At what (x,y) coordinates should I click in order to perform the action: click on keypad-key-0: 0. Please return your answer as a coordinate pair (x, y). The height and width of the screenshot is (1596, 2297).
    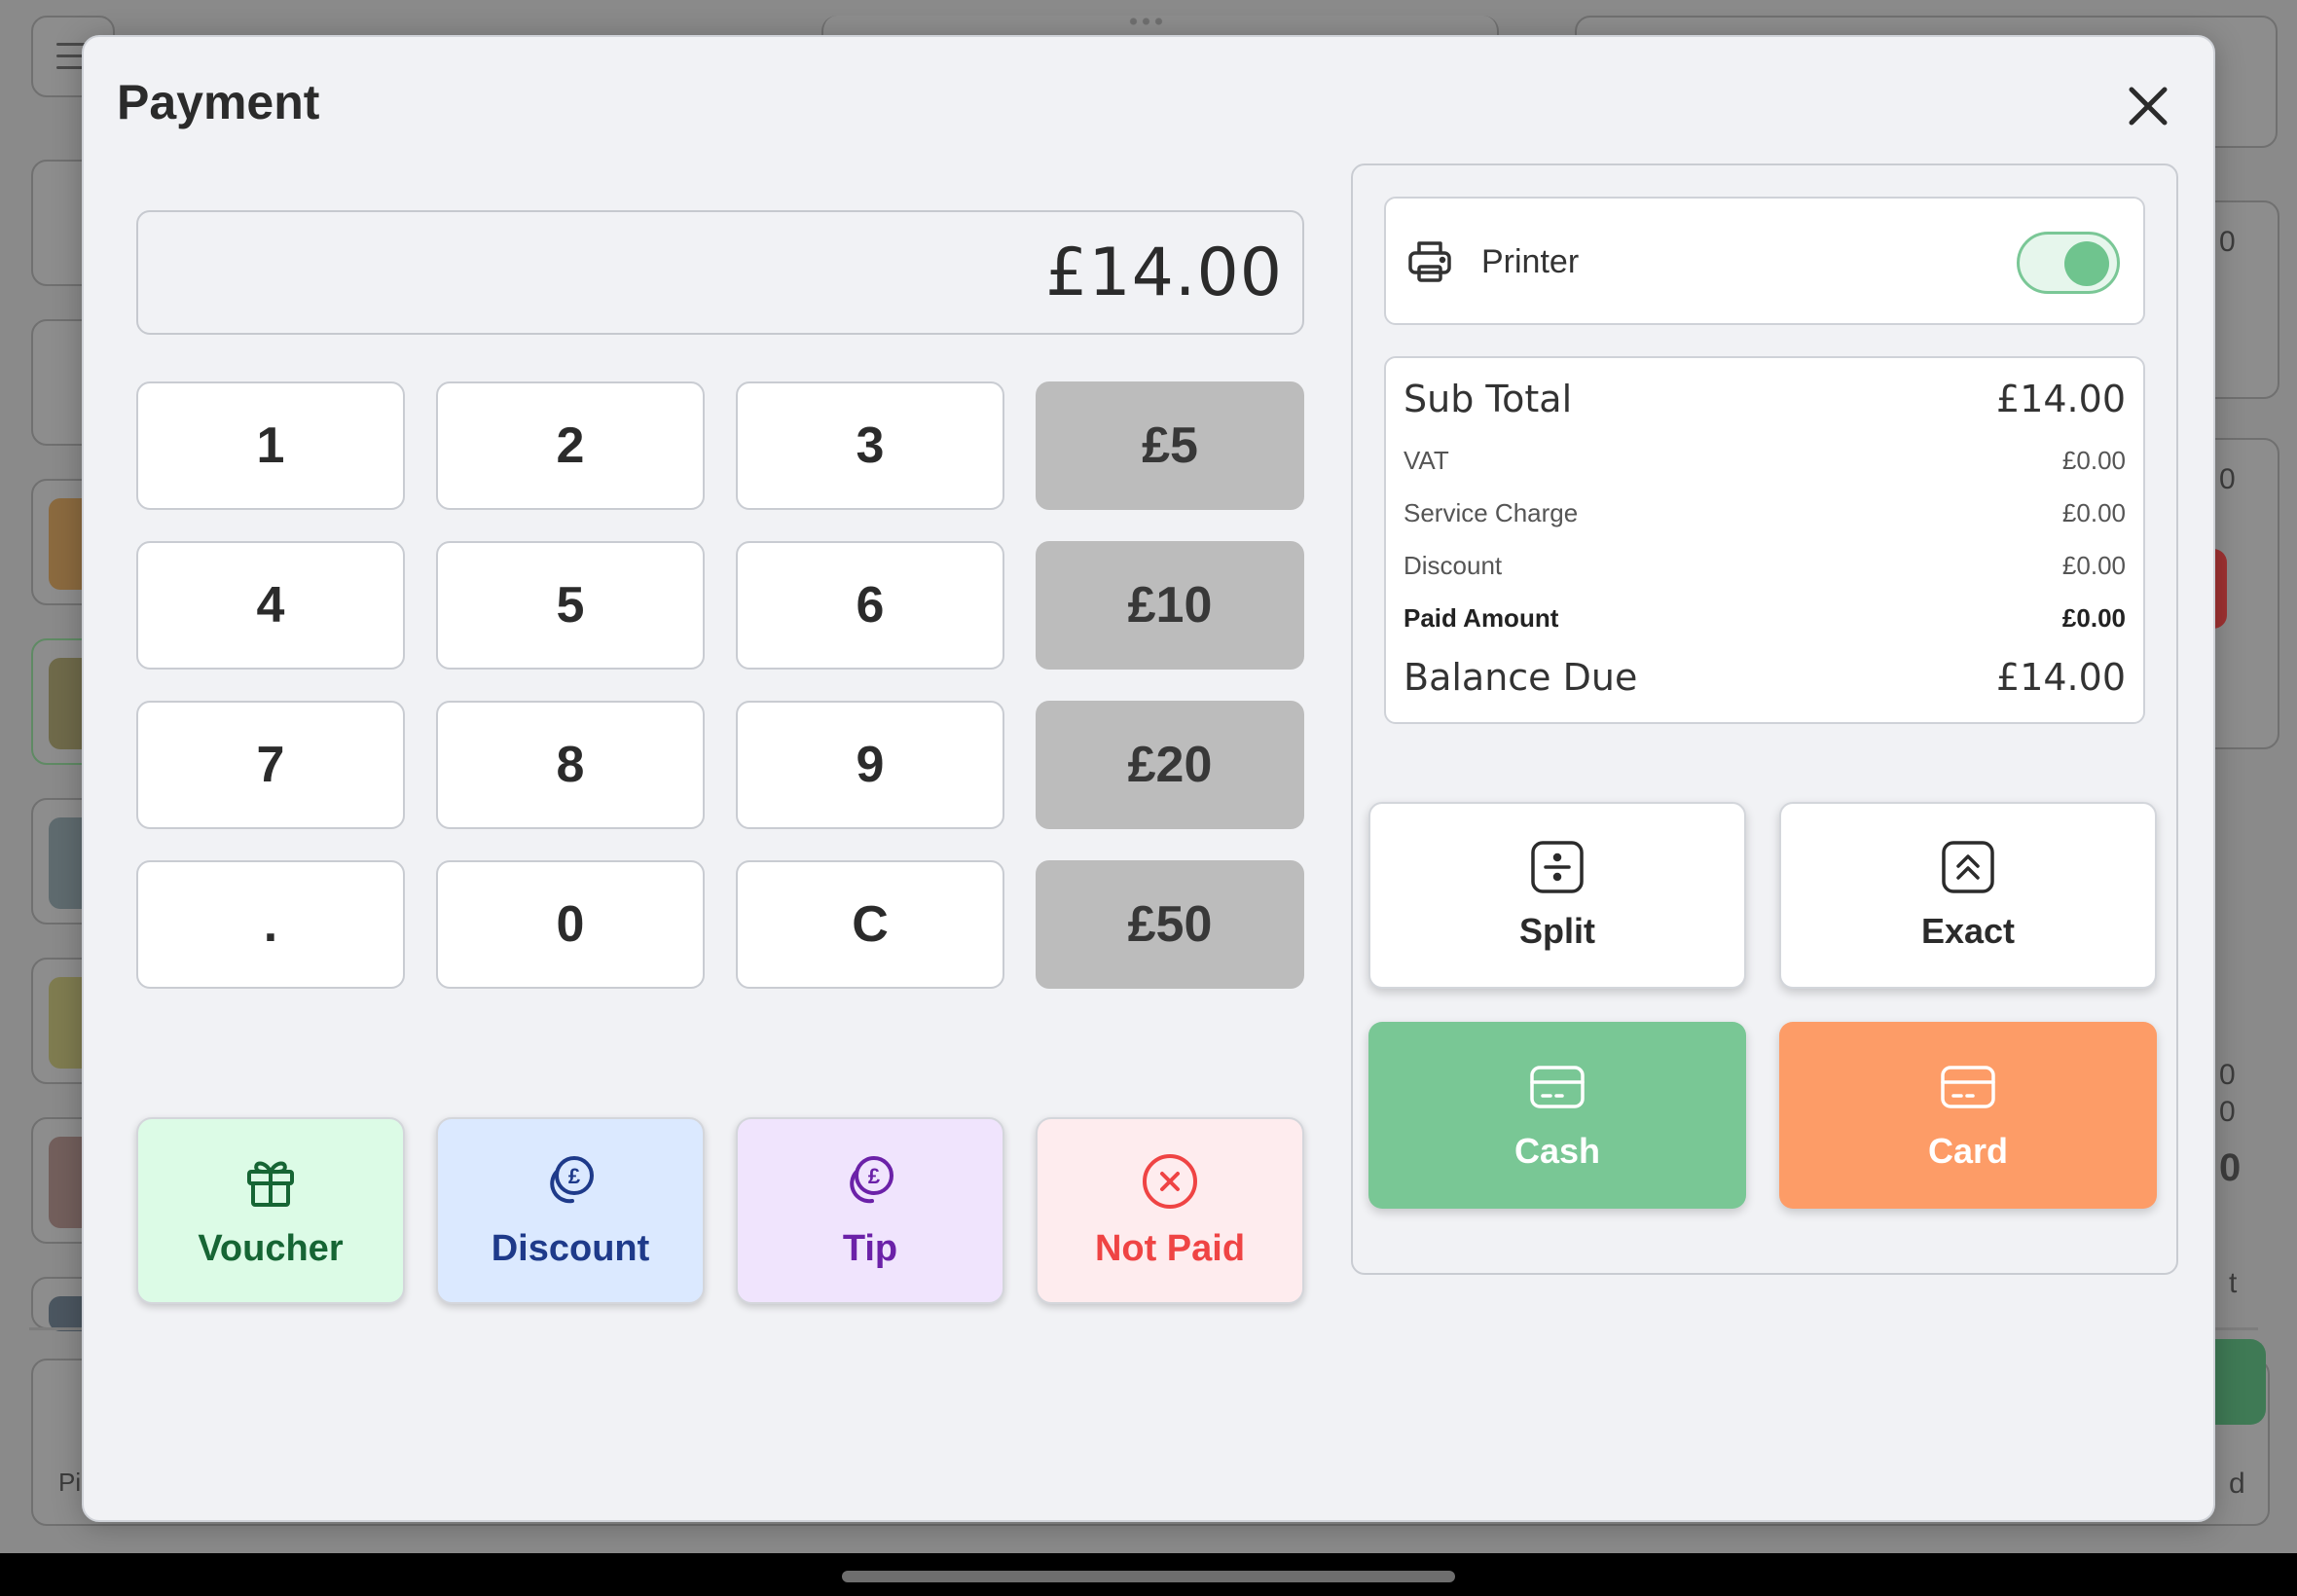
    Looking at the image, I should click on (570, 924).